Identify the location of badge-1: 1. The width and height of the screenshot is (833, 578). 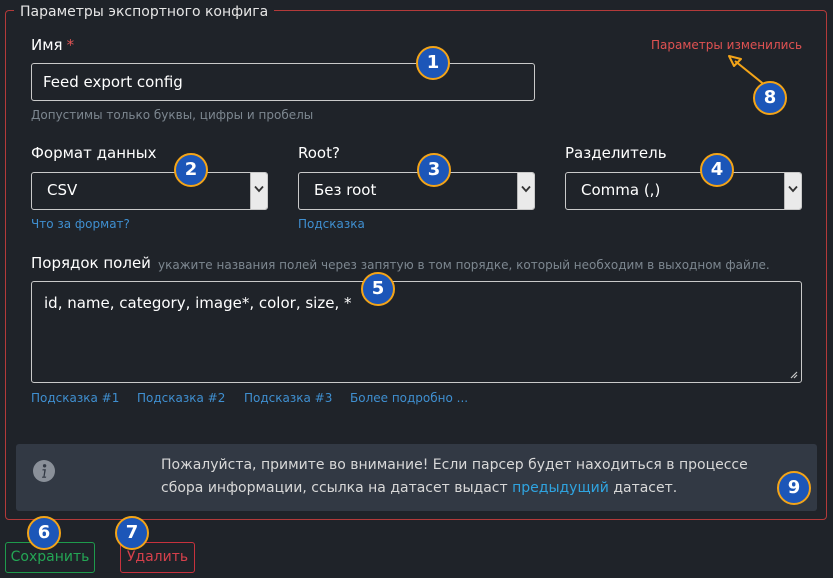
(433, 63).